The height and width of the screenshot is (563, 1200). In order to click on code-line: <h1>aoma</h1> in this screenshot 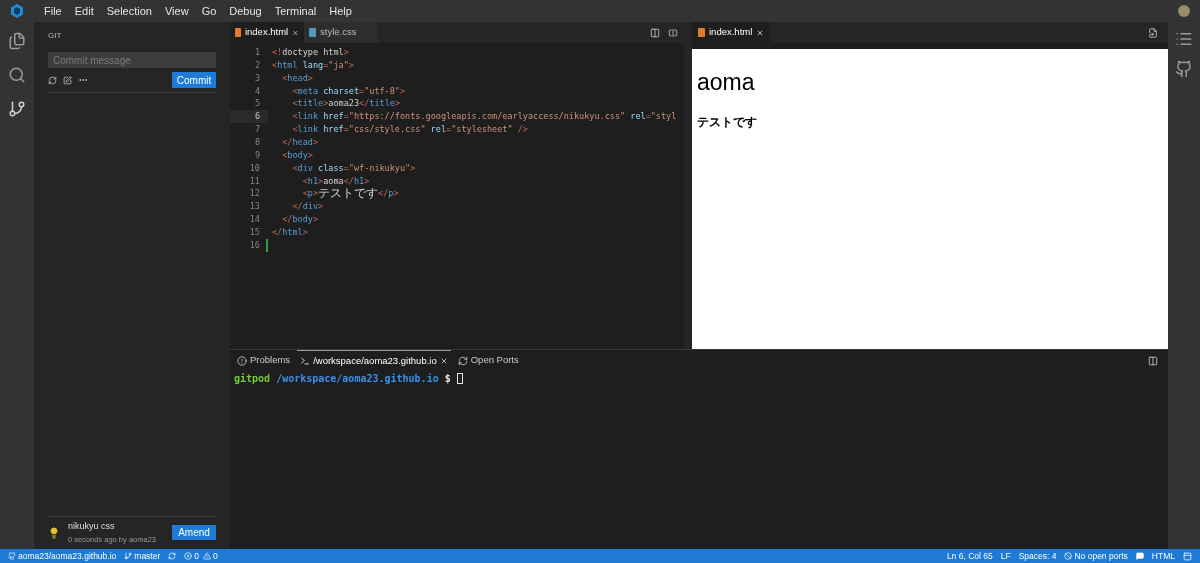, I will do `click(335, 181)`.